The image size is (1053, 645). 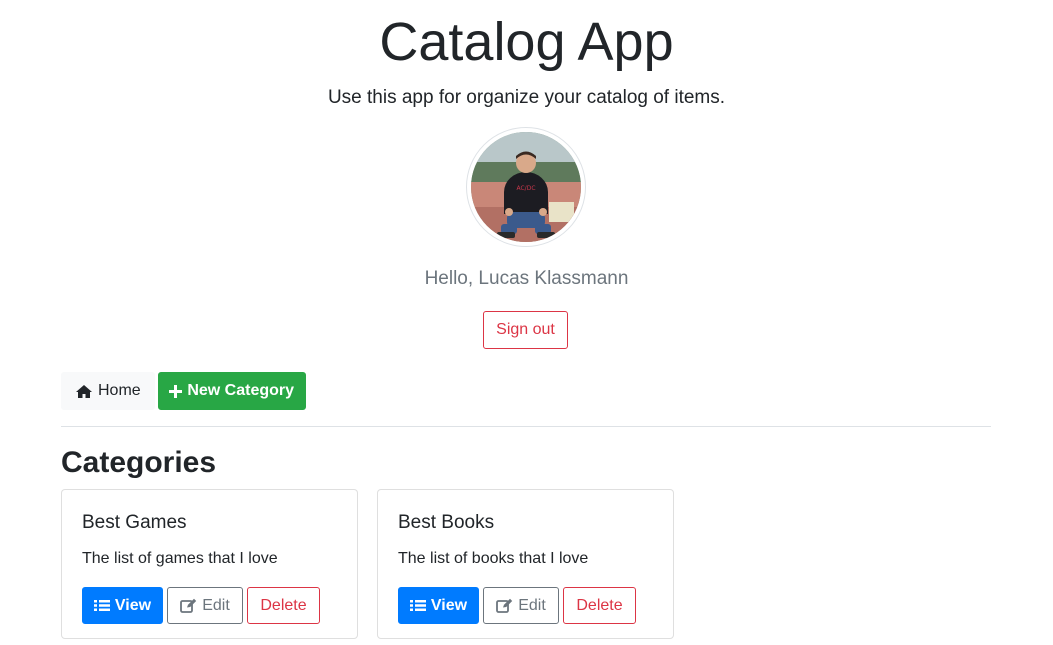 What do you see at coordinates (526, 278) in the screenshot?
I see `user-greeting: Hello, Lucas Klassmann` at bounding box center [526, 278].